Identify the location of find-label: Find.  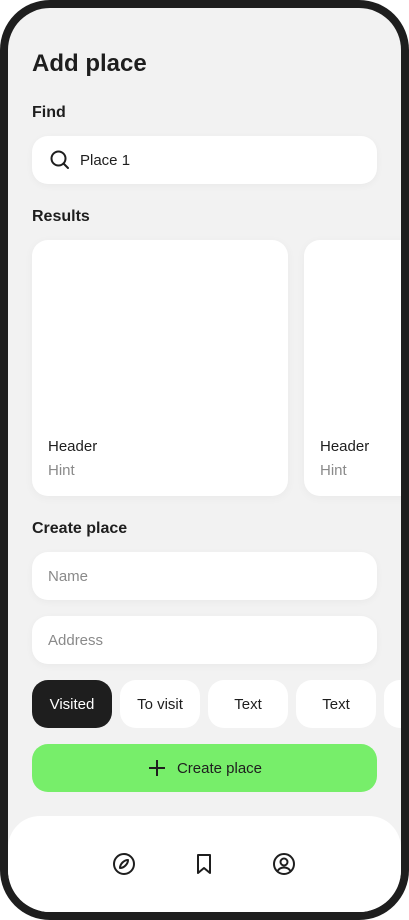
(49, 112).